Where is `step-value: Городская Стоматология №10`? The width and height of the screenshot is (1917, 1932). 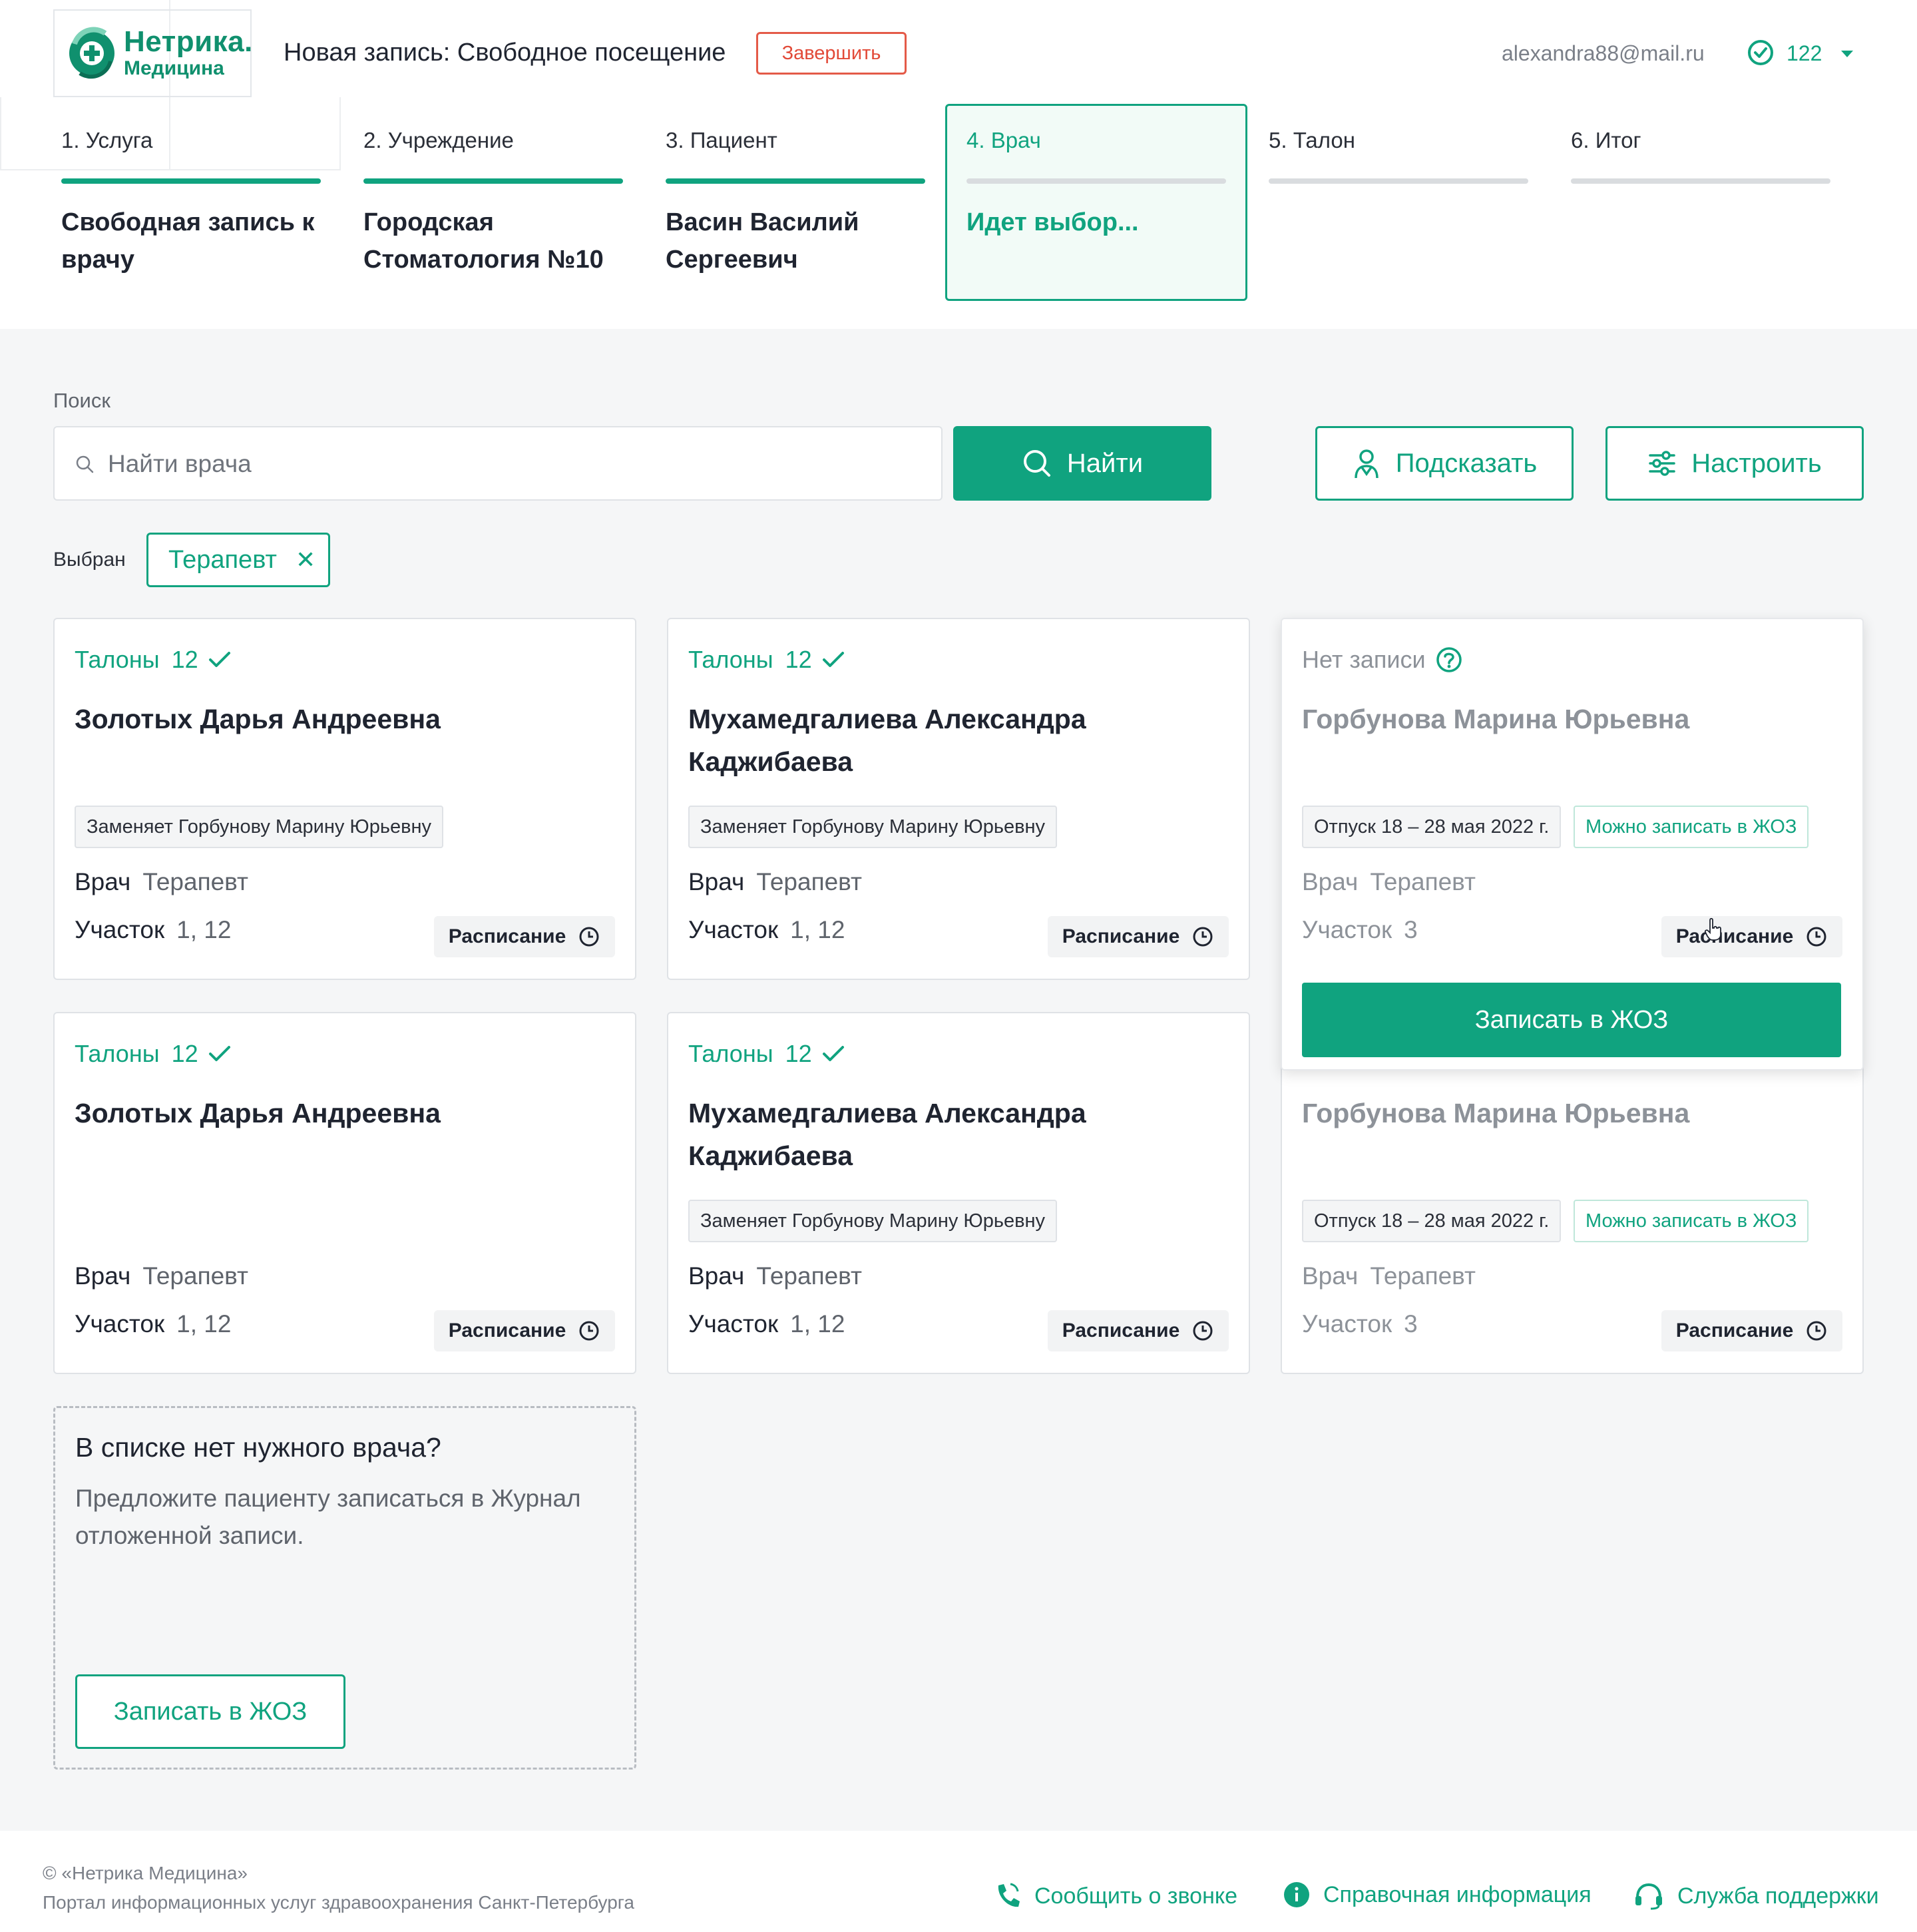 step-value: Городская Стоматология №10 is located at coordinates (483, 241).